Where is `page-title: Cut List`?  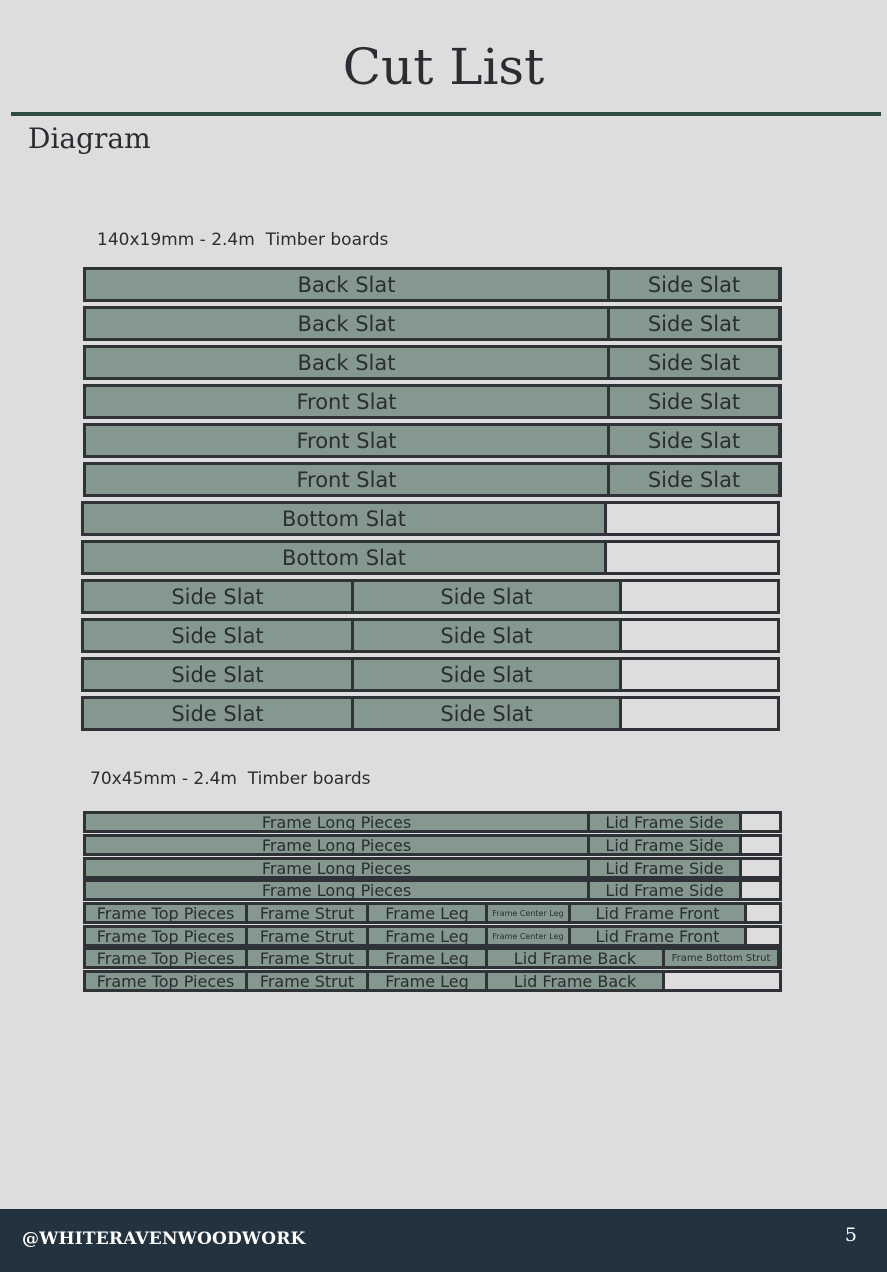 page-title: Cut List is located at coordinates (443, 67).